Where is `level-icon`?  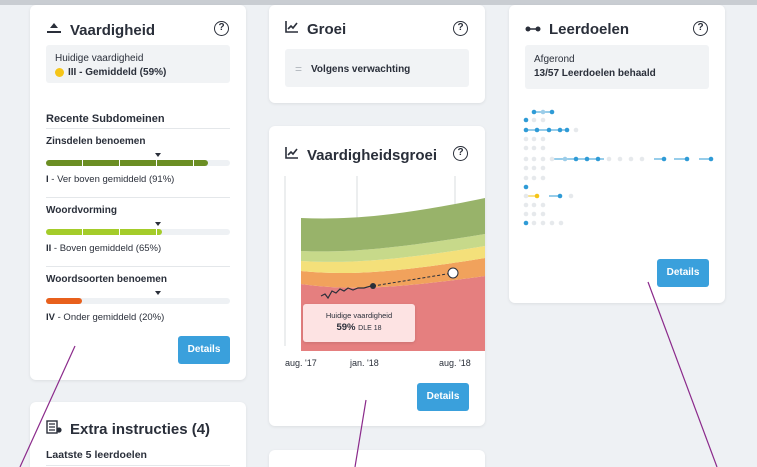
level-icon is located at coordinates (54, 30).